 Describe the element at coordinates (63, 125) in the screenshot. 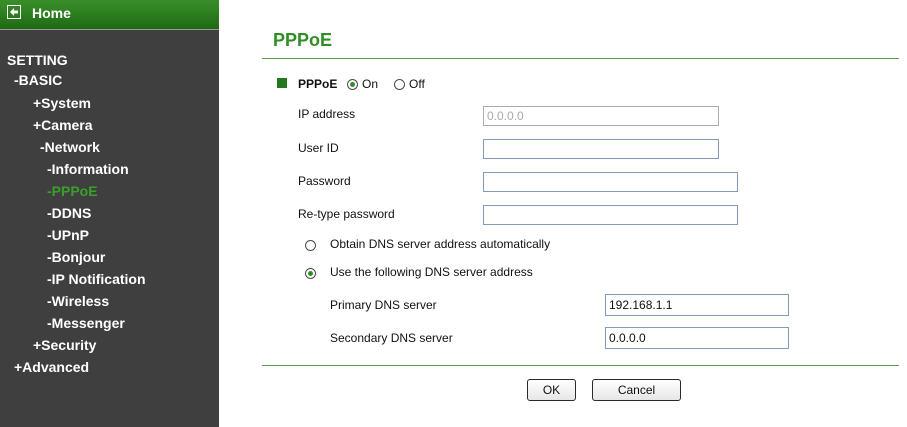

I see `sidebar-item-camera: +Camera` at that location.